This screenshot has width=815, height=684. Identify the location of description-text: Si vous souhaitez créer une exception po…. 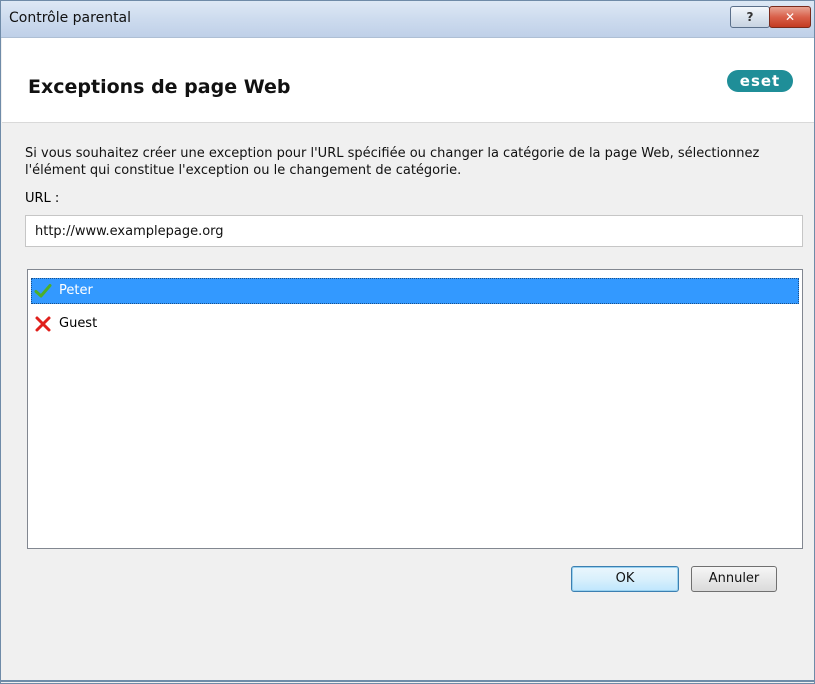
(392, 162).